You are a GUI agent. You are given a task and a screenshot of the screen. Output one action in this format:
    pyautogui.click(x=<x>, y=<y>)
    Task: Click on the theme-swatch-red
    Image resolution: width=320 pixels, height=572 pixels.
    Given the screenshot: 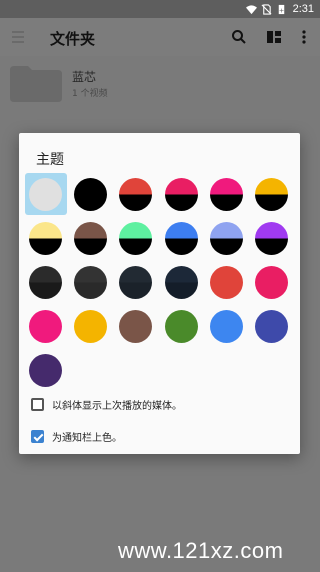 What is the action you would take?
    pyautogui.click(x=227, y=282)
    